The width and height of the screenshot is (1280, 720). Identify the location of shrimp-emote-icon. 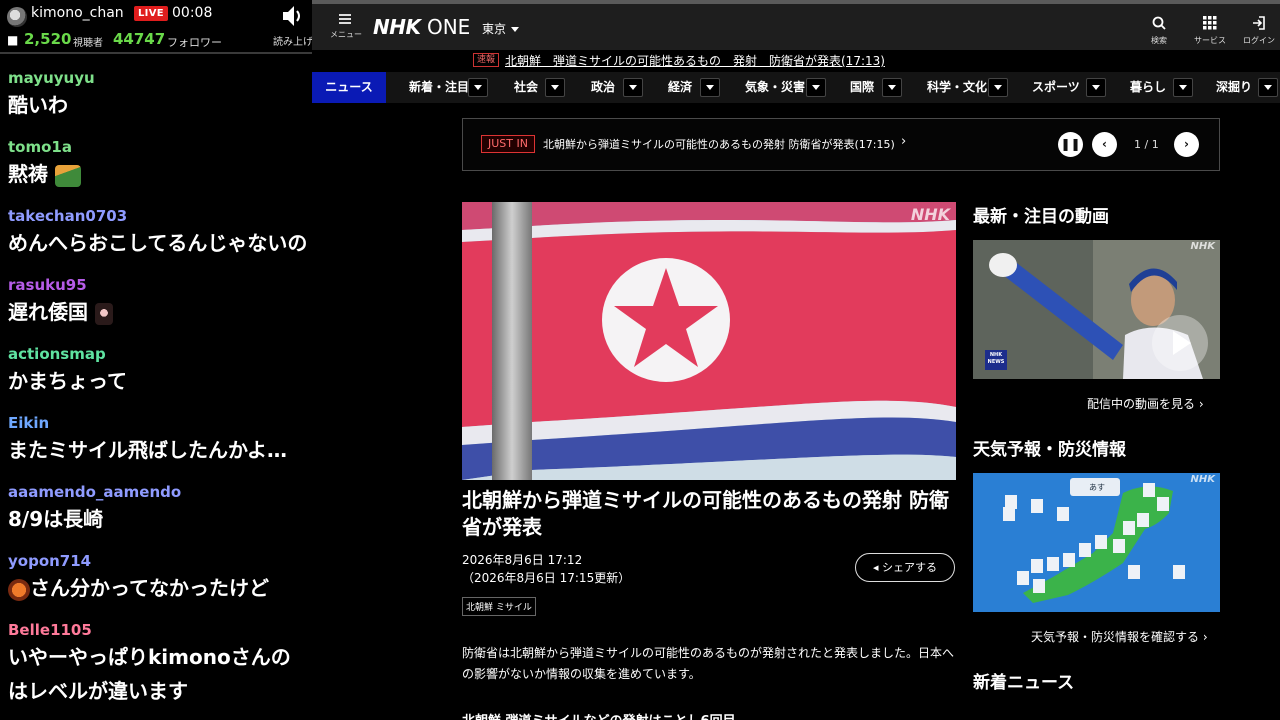
(19, 589).